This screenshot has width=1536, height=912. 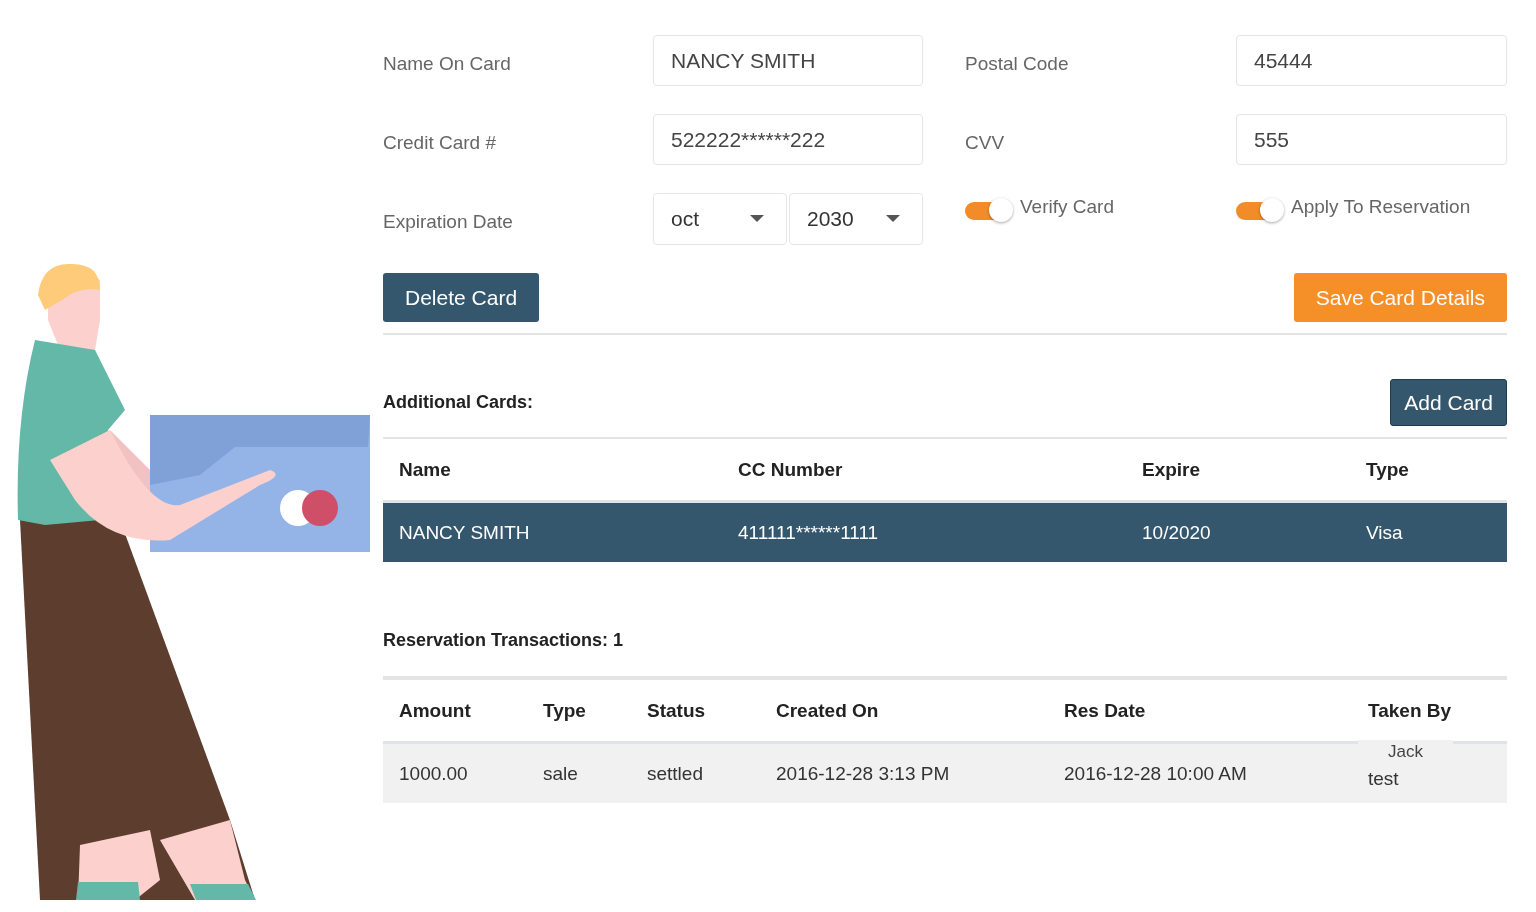 I want to click on column-header: Status, so click(x=677, y=710).